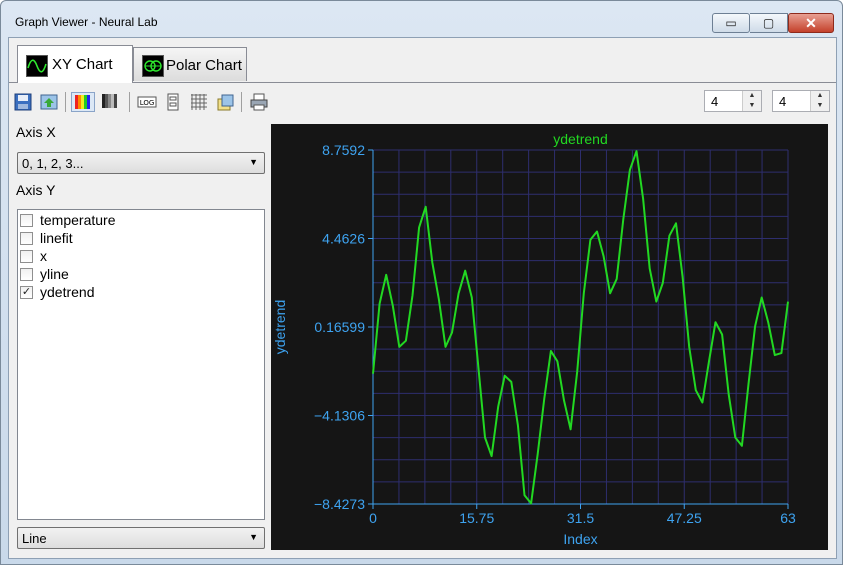 The width and height of the screenshot is (843, 565). Describe the element at coordinates (34, 538) in the screenshot. I see `plot-type-selected: Line` at that location.